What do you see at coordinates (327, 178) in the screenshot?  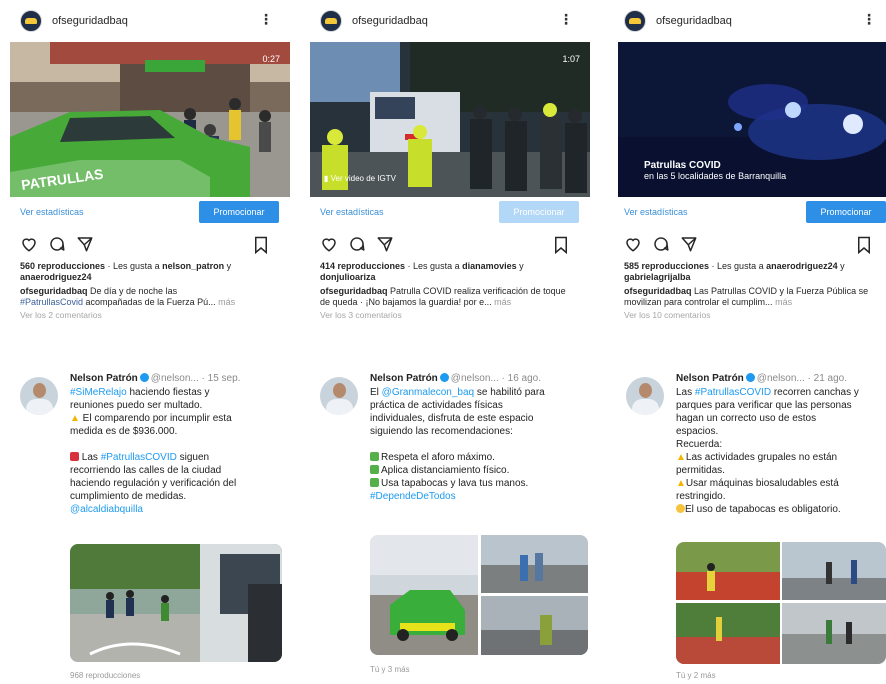 I see `igtv-icon: ▮` at bounding box center [327, 178].